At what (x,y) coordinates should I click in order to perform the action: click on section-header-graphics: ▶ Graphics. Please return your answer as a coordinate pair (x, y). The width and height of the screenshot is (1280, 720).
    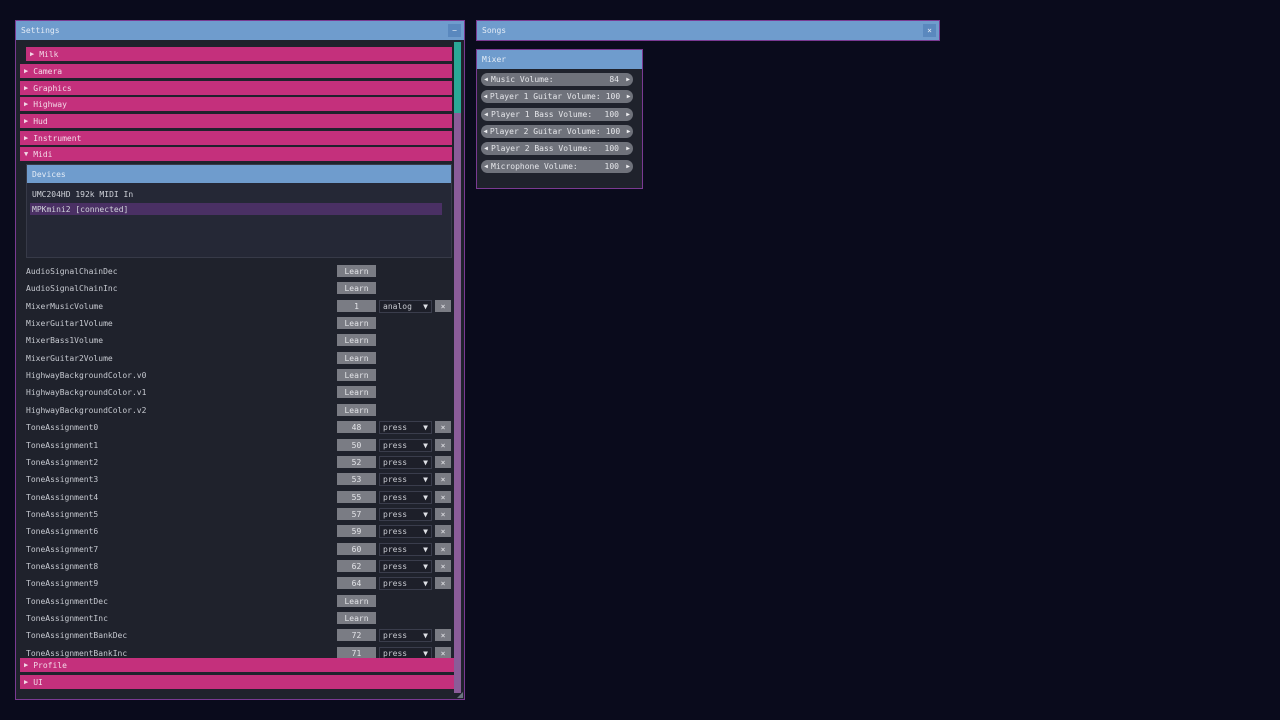
    Looking at the image, I should click on (236, 88).